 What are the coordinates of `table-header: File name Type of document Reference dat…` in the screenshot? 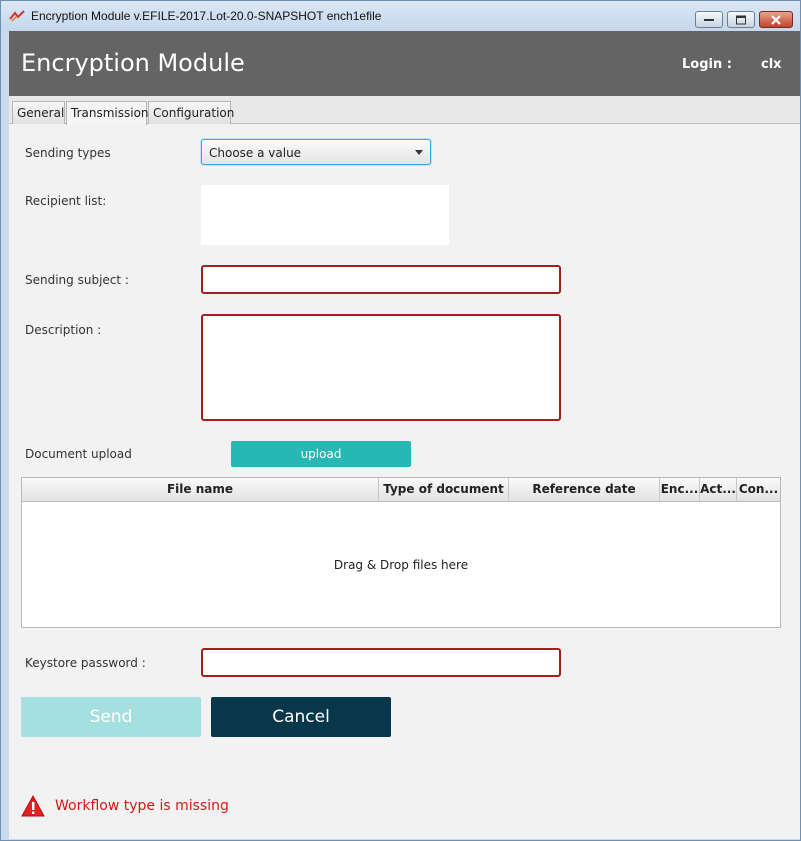 It's located at (401, 490).